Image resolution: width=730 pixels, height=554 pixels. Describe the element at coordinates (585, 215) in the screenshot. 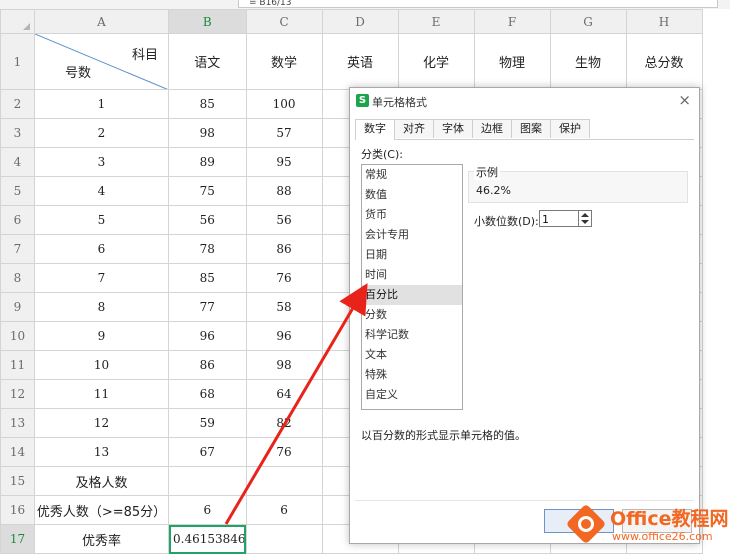

I see `spin-up-icon` at that location.